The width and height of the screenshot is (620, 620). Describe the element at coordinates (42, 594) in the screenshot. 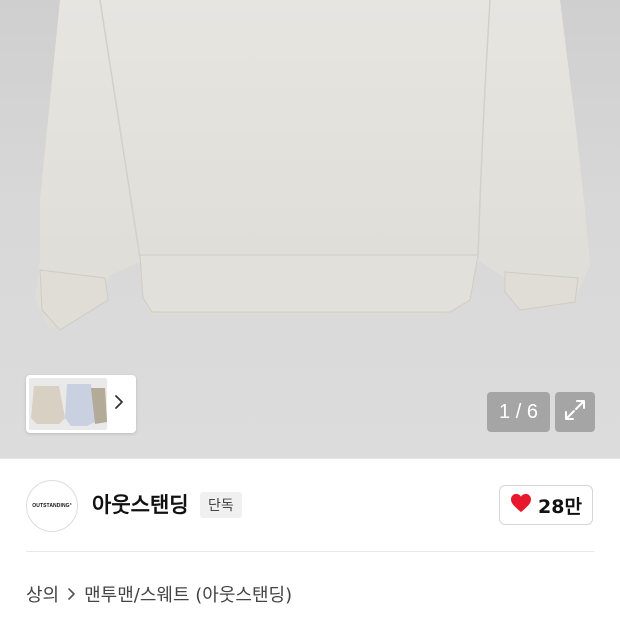

I see `breadcrumb-category: 상의` at that location.